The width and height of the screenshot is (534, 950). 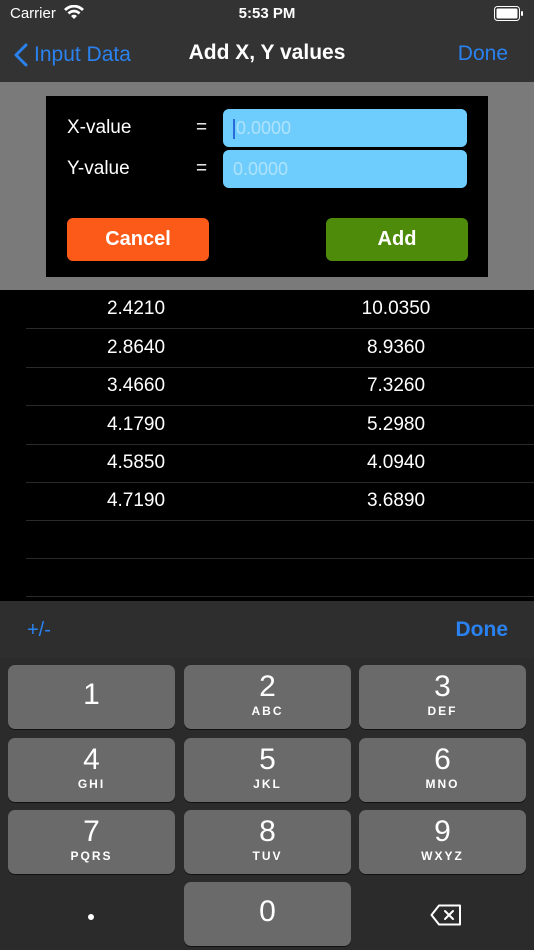 What do you see at coordinates (345, 169) in the screenshot?
I see `y-value-field: 0.0000` at bounding box center [345, 169].